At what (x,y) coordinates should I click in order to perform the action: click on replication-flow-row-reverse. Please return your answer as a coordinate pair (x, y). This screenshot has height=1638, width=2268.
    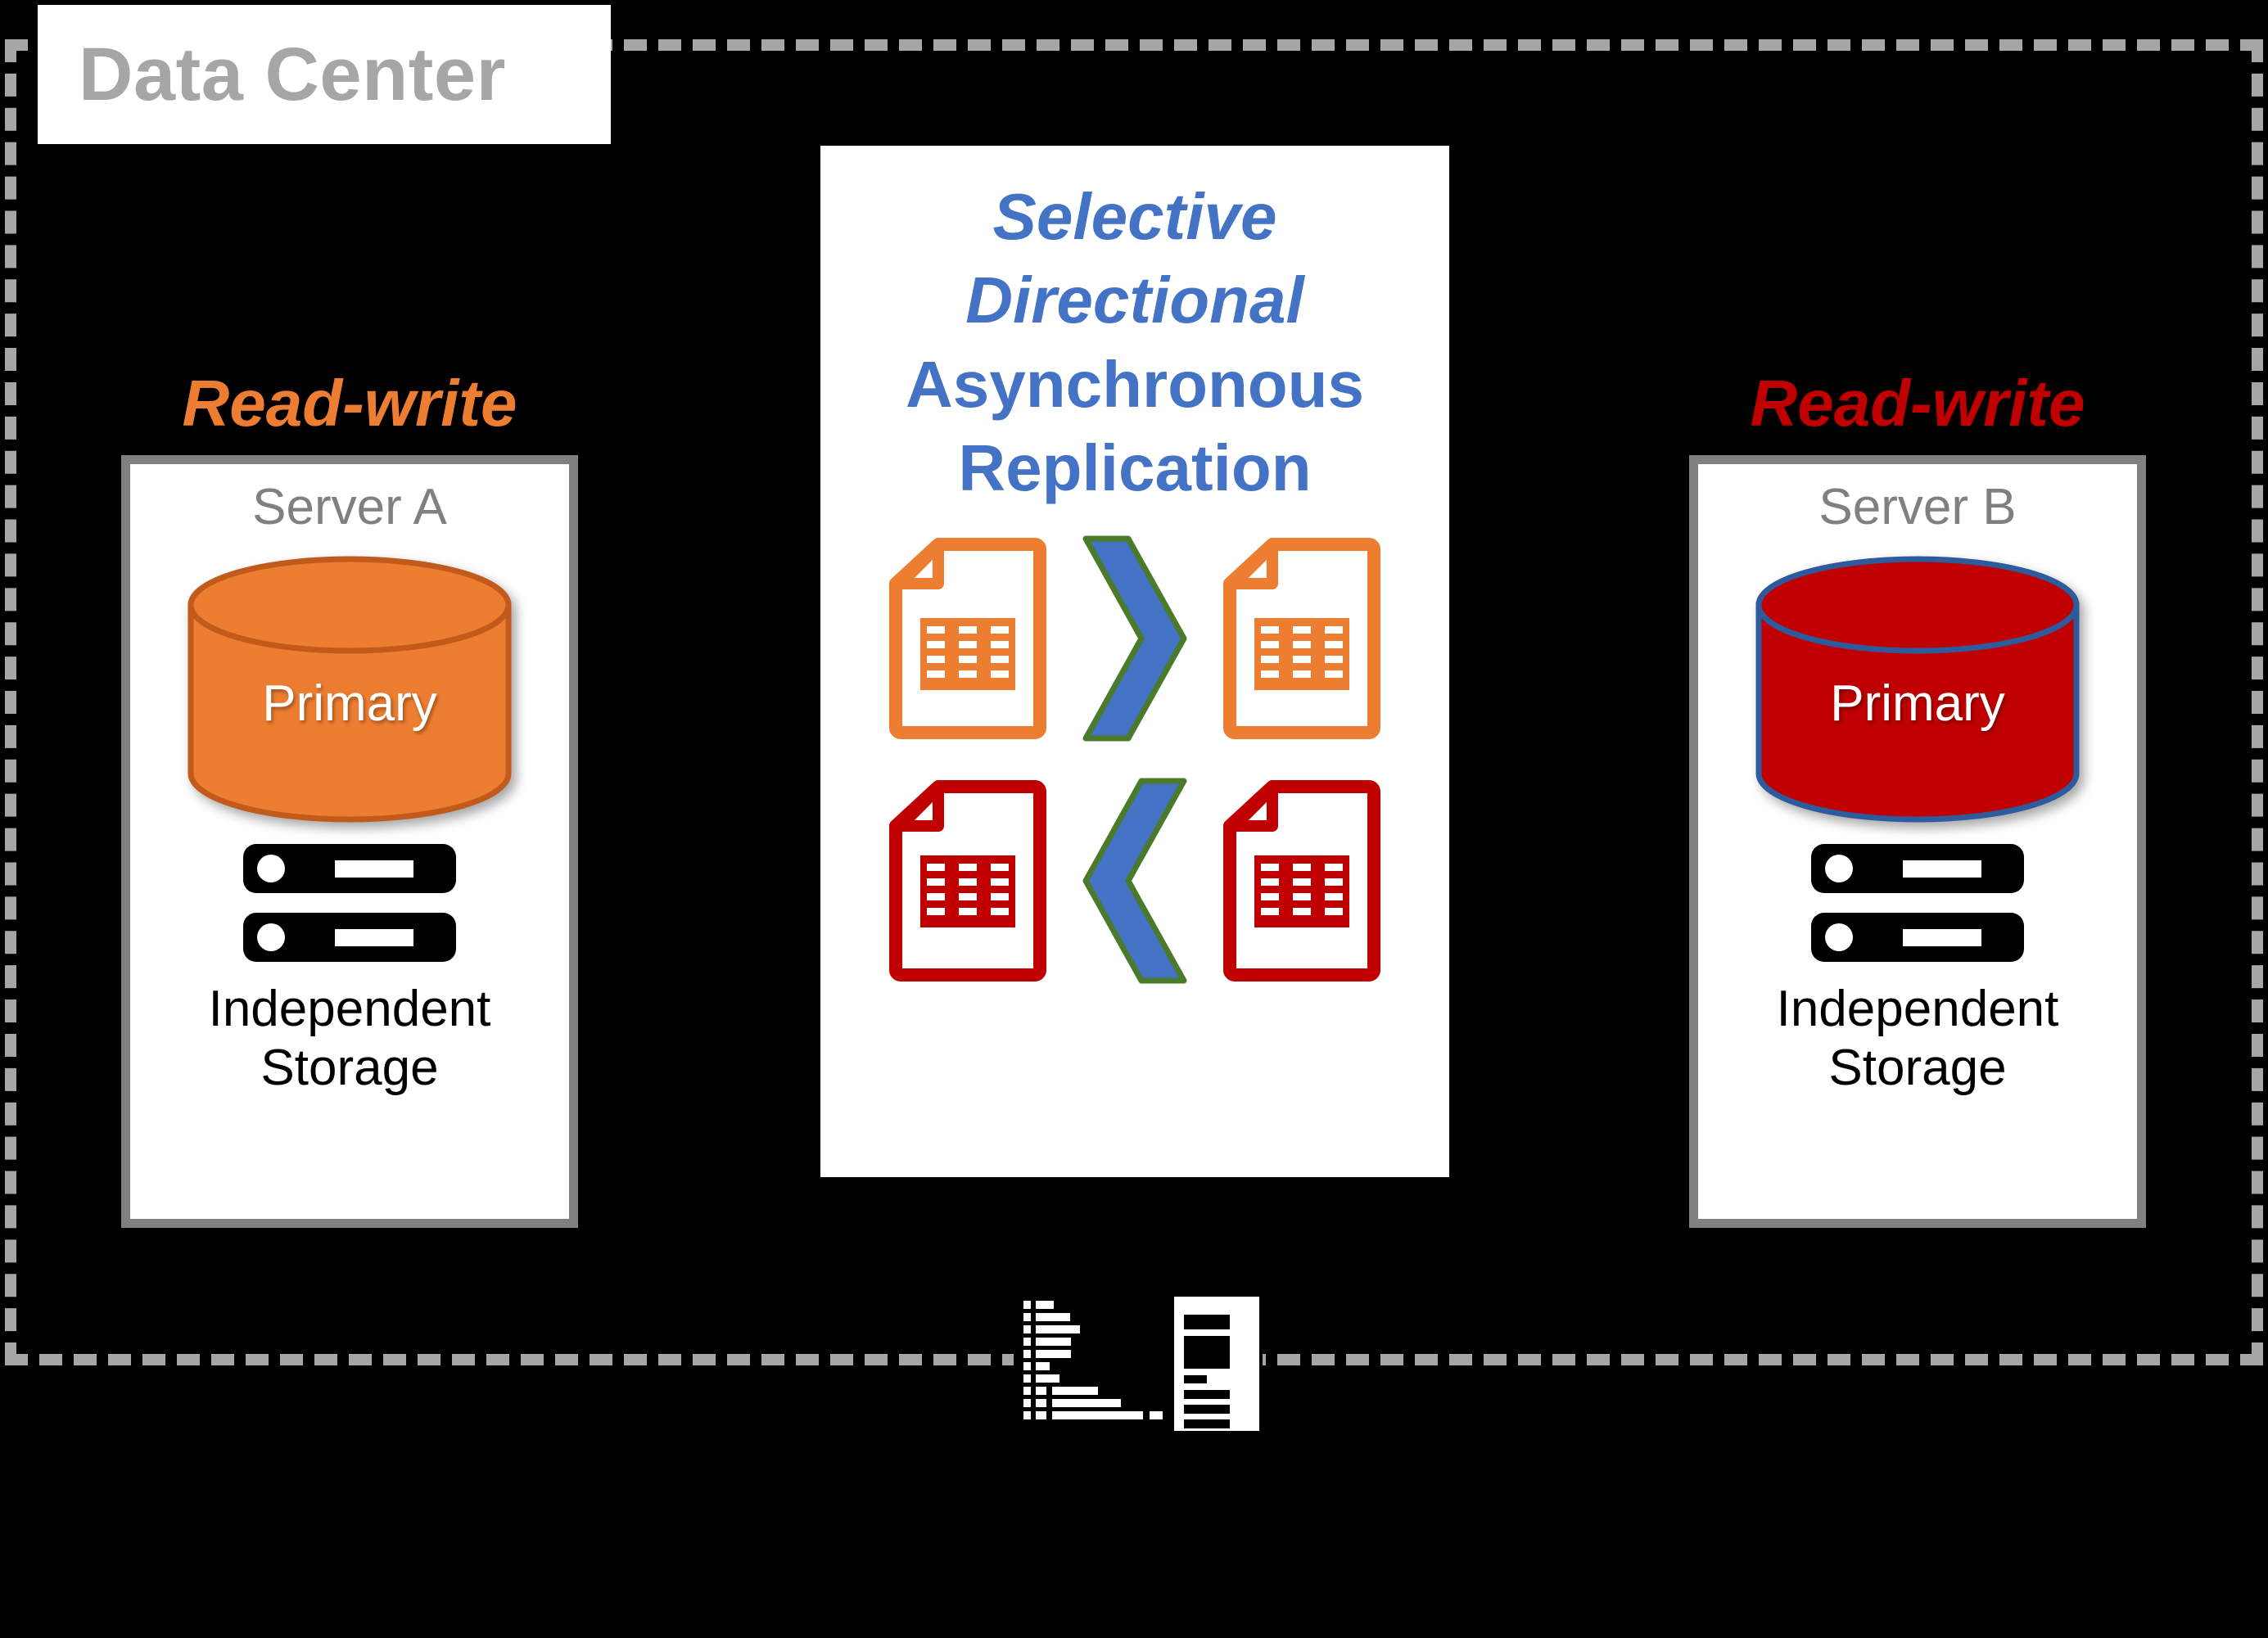
    Looking at the image, I should click on (1134, 881).